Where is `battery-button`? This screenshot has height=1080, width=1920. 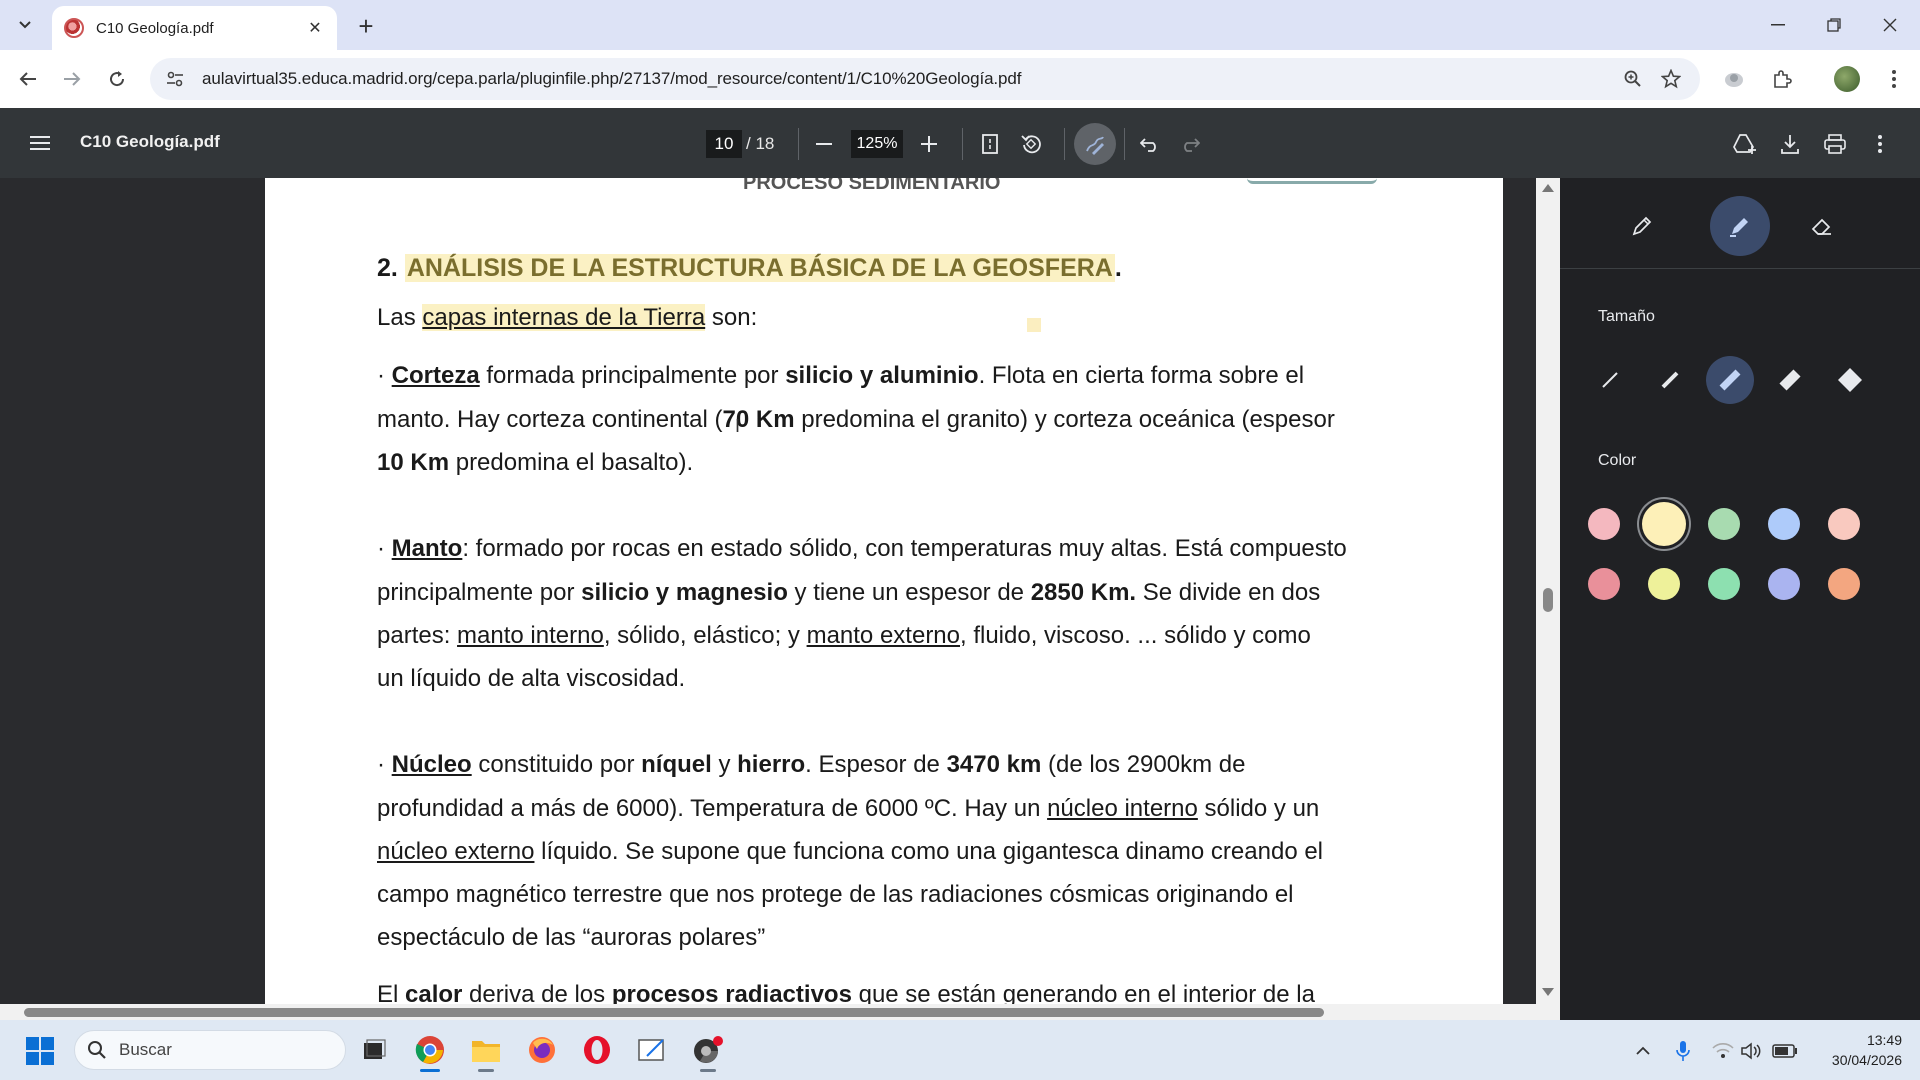 battery-button is located at coordinates (1785, 1051).